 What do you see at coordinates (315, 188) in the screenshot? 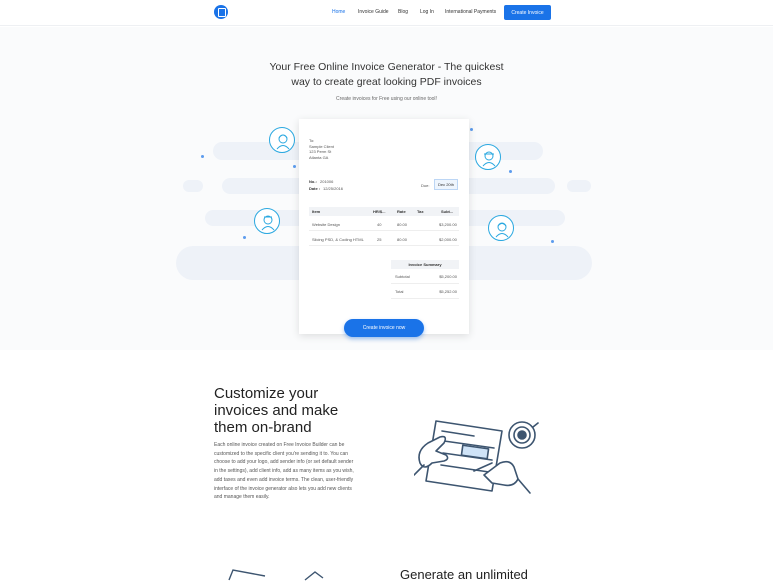
I see `invoice-date-label: Date :` at bounding box center [315, 188].